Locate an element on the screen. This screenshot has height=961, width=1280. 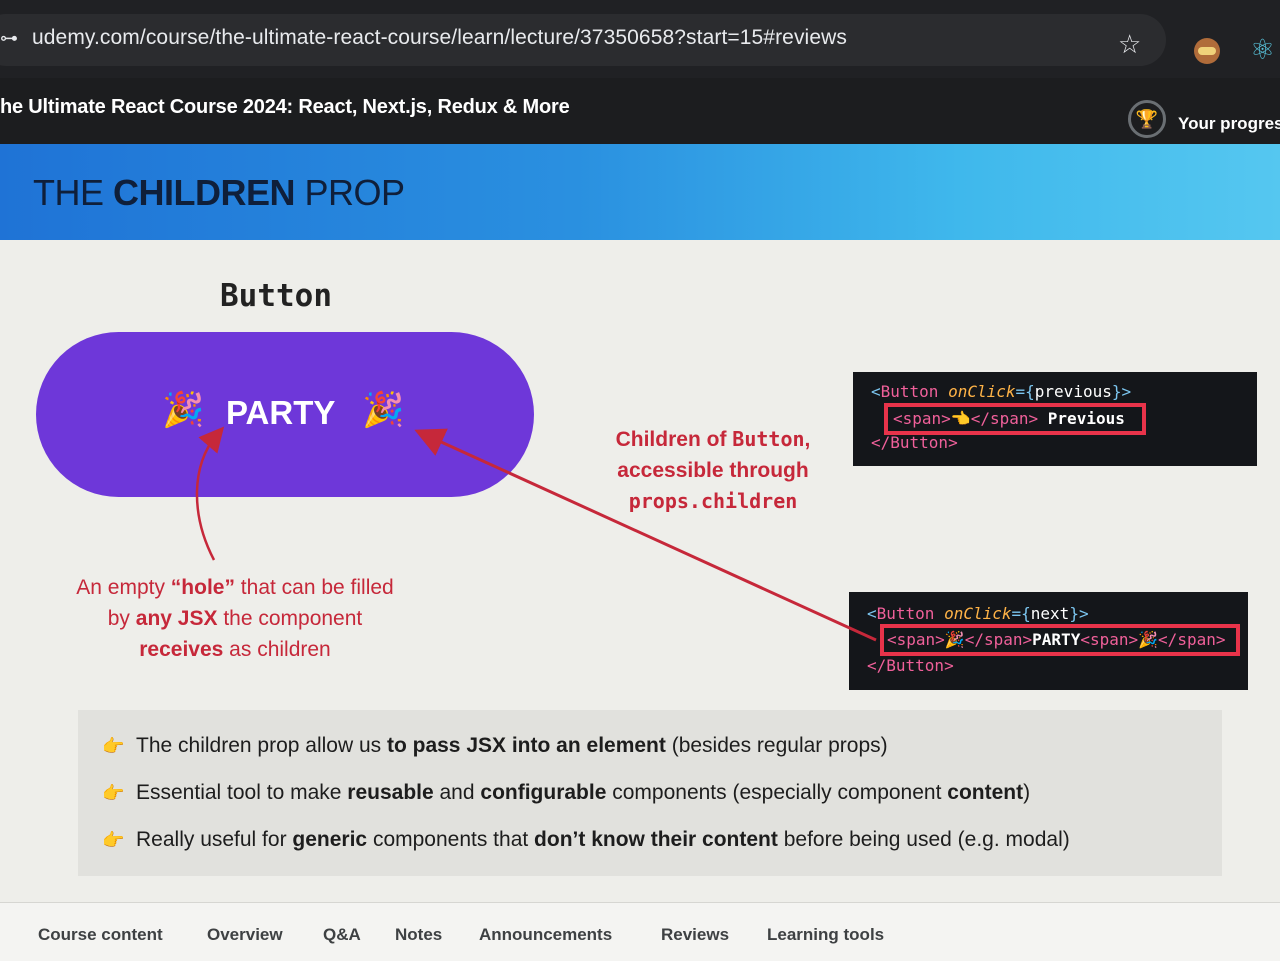
arrow-hole is located at coordinates (210, 493).